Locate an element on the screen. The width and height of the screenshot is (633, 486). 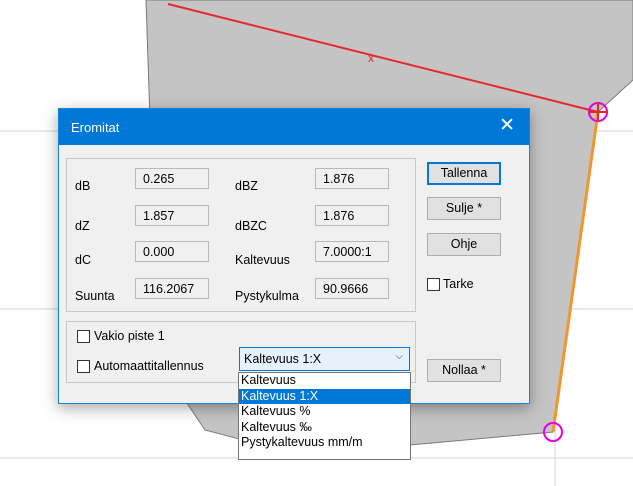
label-suunta: Suunta is located at coordinates (95, 296).